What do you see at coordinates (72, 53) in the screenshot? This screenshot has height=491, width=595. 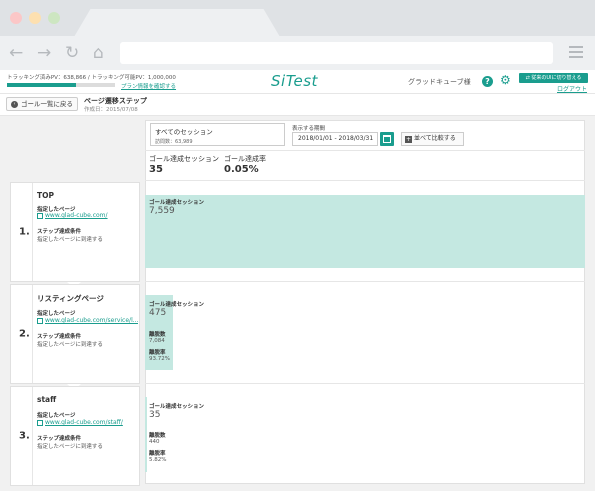 I see `reload-icon: ↻` at bounding box center [72, 53].